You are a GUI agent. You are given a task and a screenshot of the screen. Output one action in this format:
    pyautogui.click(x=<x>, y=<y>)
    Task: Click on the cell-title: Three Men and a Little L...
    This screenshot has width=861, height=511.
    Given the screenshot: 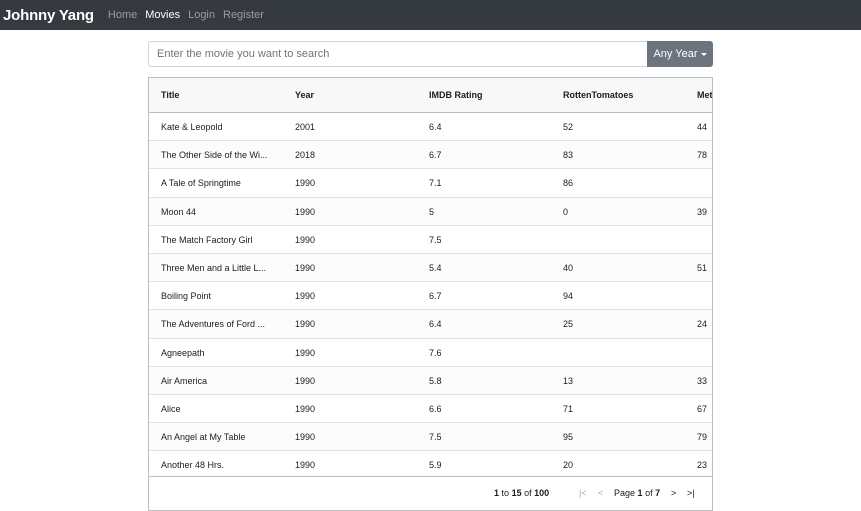 What is the action you would take?
    pyautogui.click(x=214, y=267)
    